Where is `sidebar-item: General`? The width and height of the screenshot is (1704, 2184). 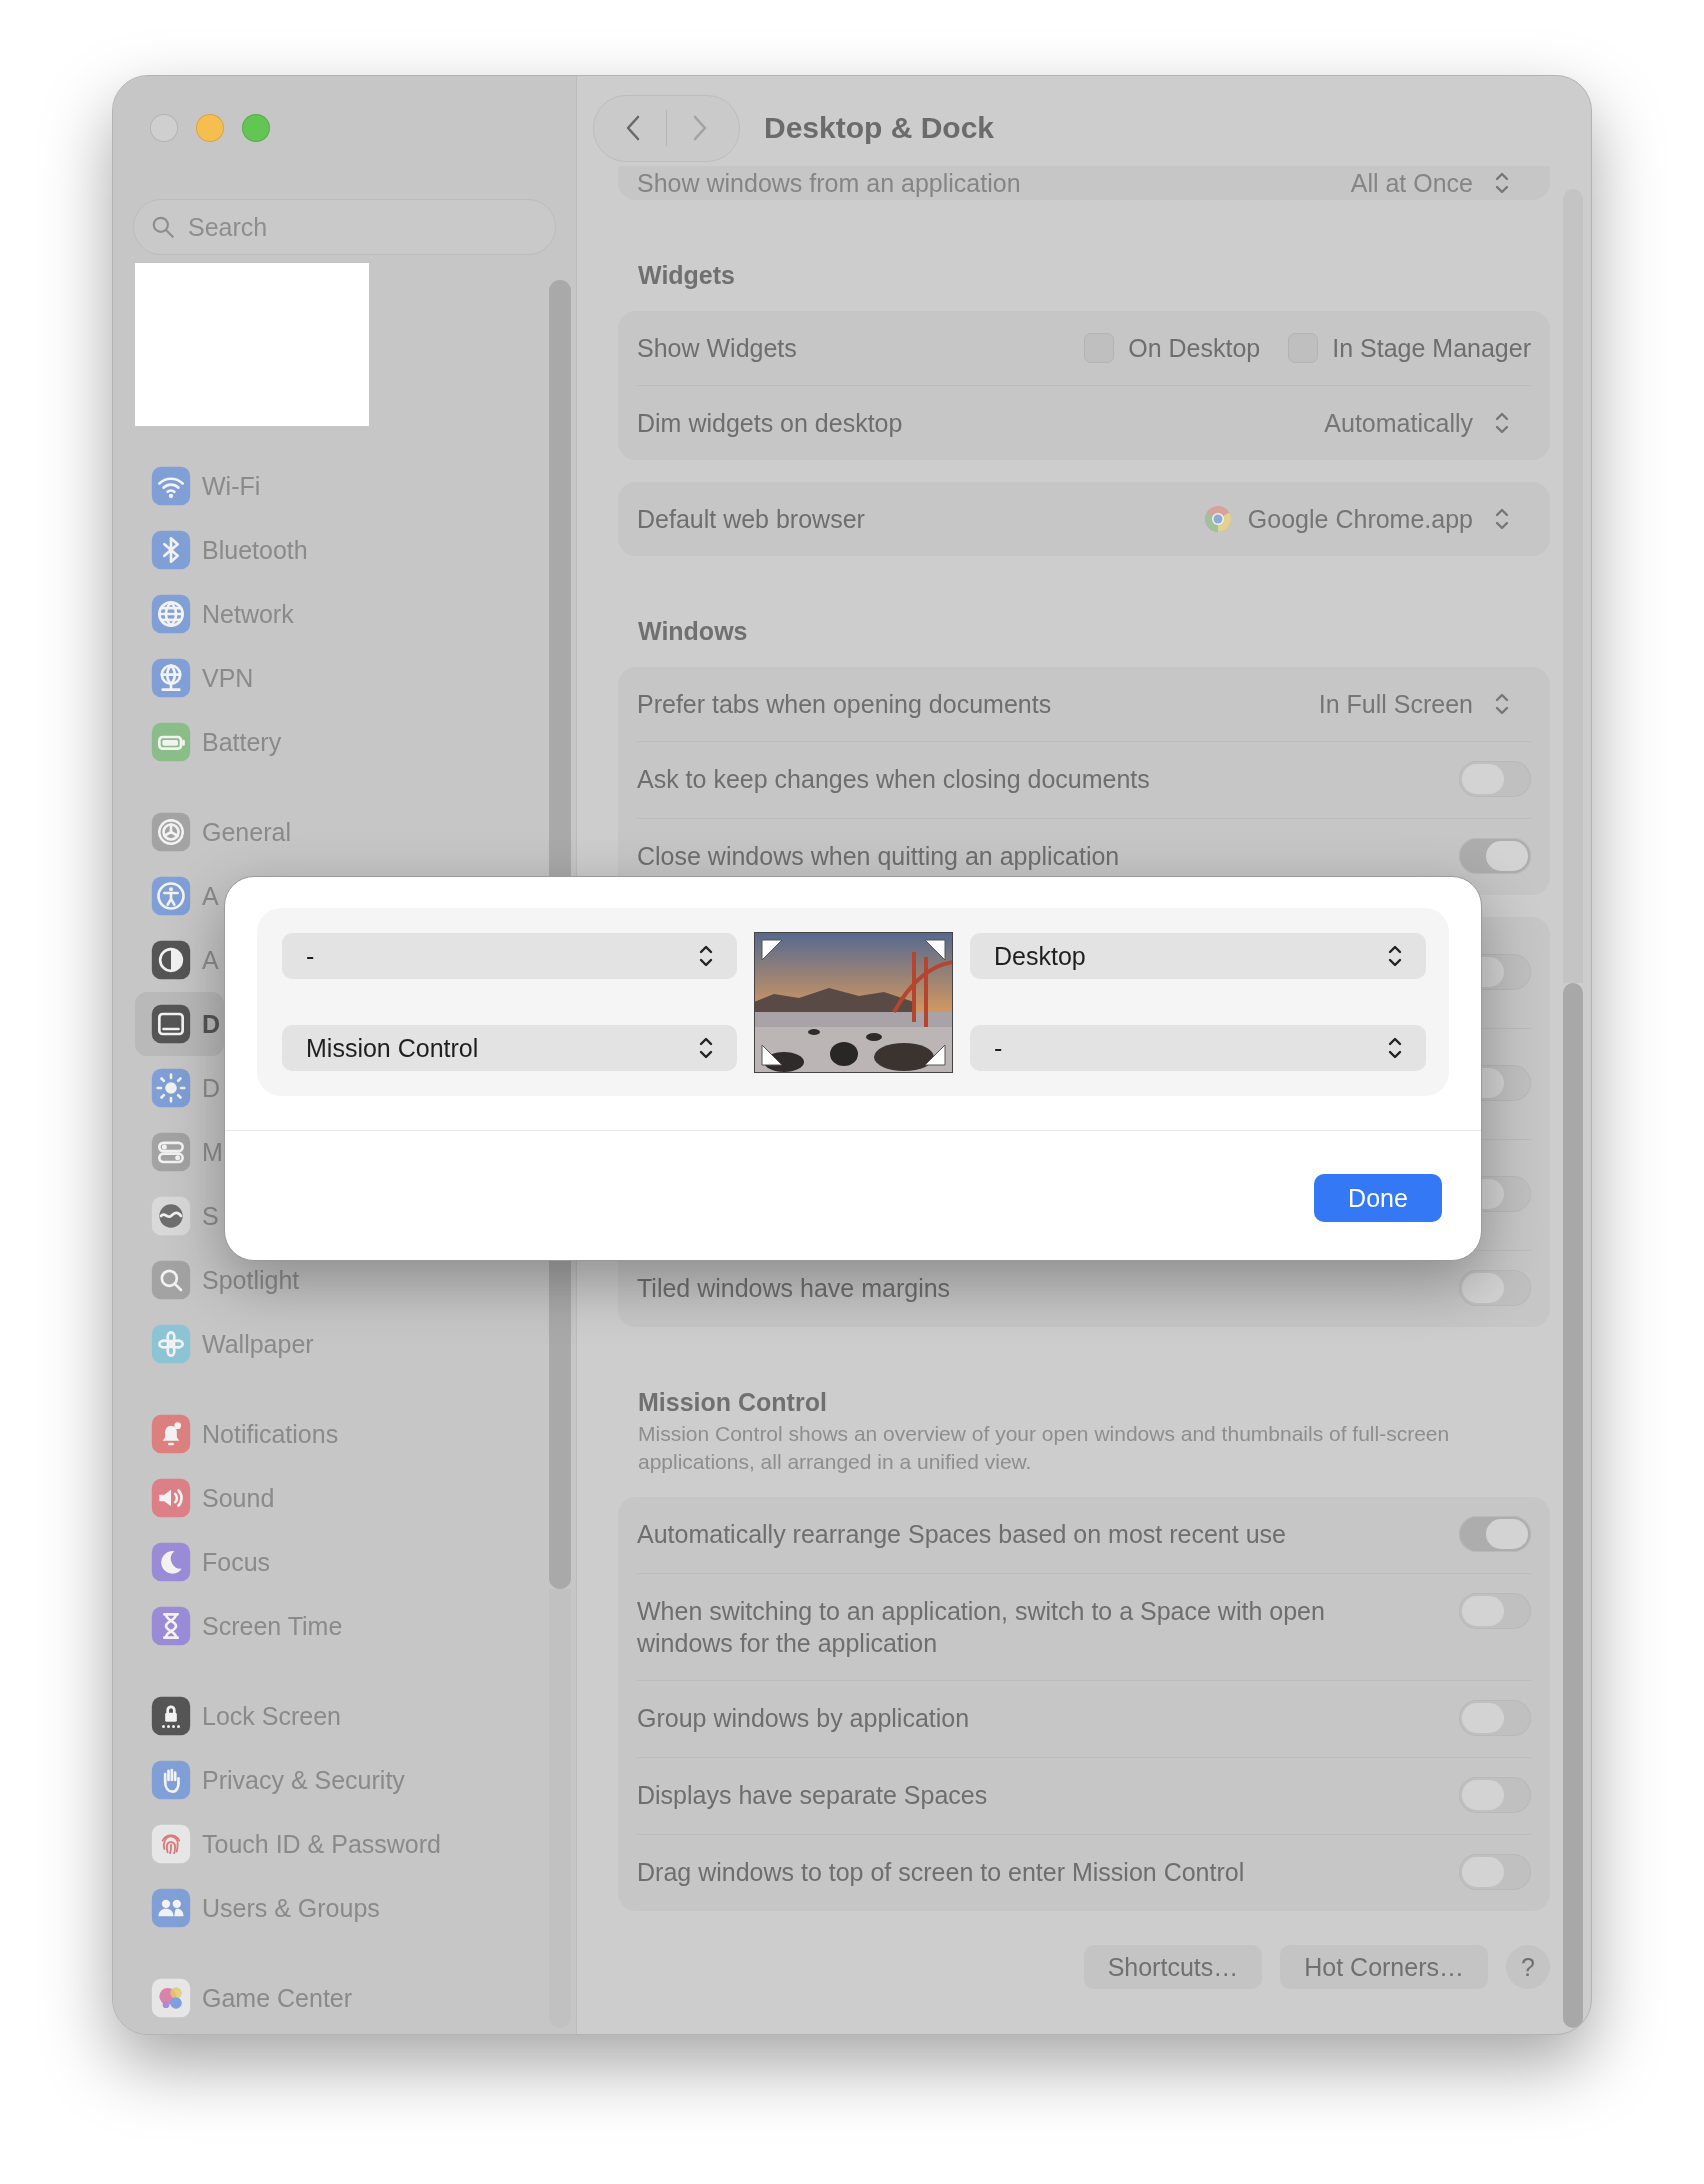
sidebar-item: General is located at coordinates (215, 832).